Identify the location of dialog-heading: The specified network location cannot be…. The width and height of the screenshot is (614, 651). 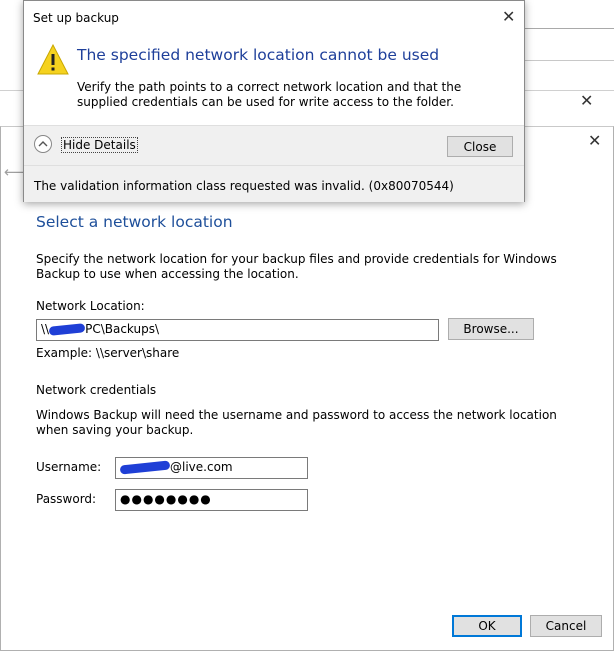
(258, 55).